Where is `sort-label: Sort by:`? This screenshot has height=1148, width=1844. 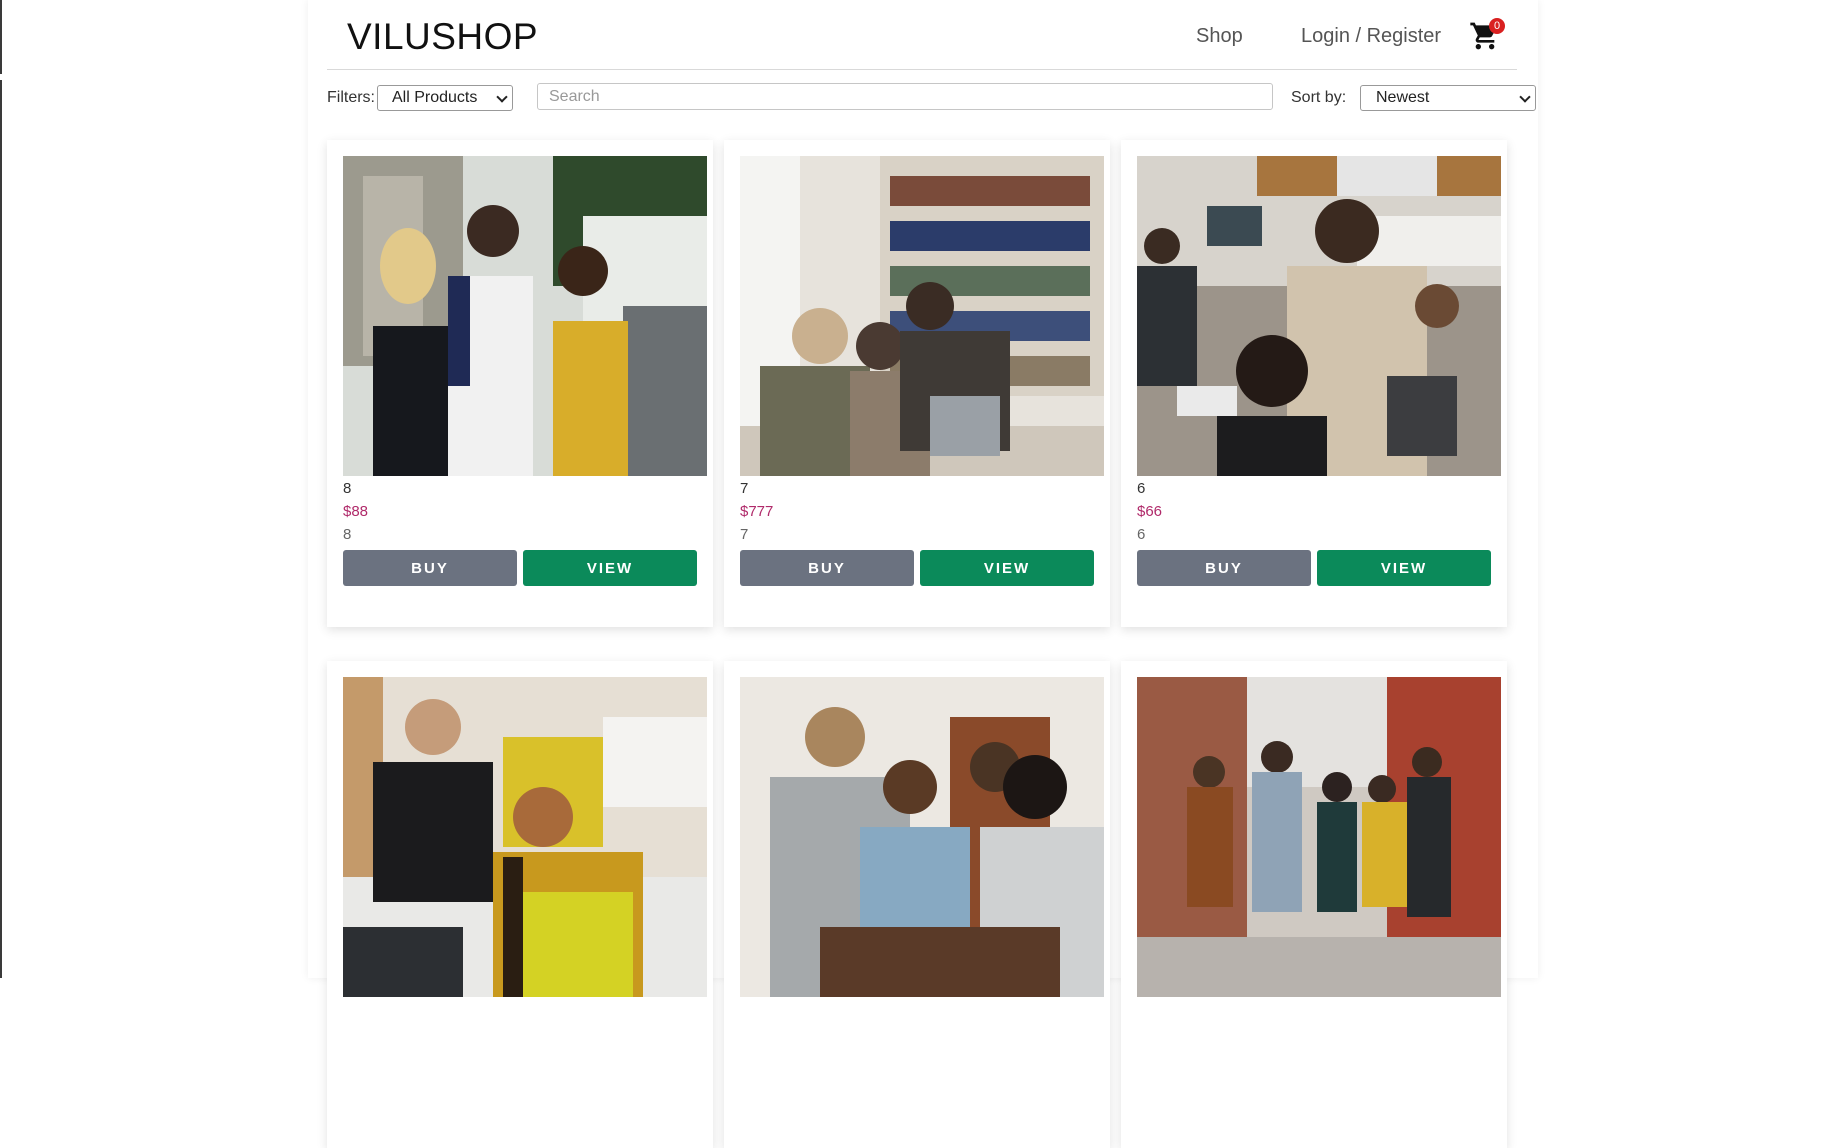 sort-label: Sort by: is located at coordinates (1319, 97).